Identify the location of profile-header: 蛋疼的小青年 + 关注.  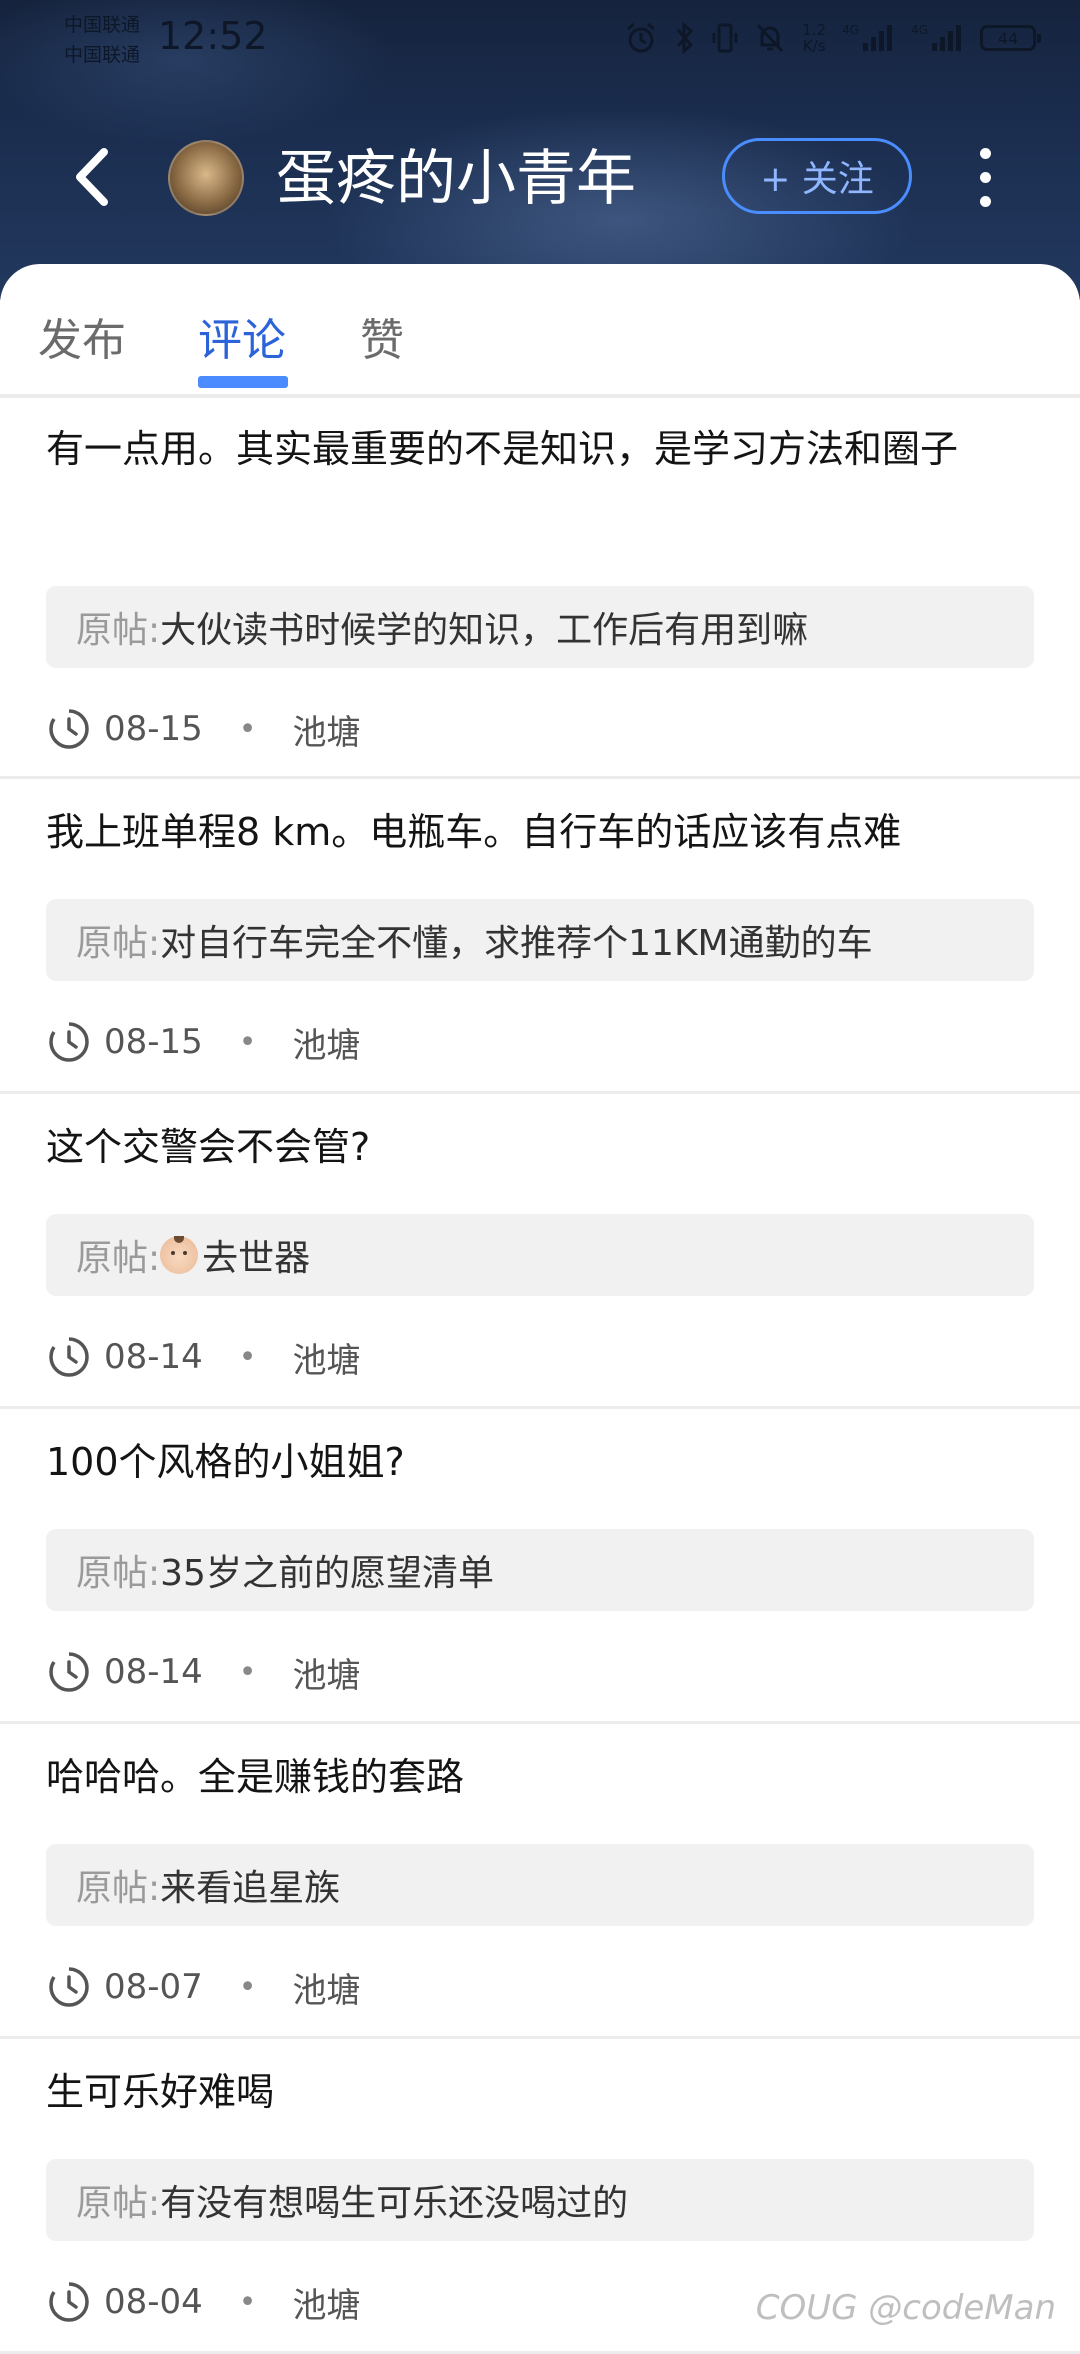
(540, 180).